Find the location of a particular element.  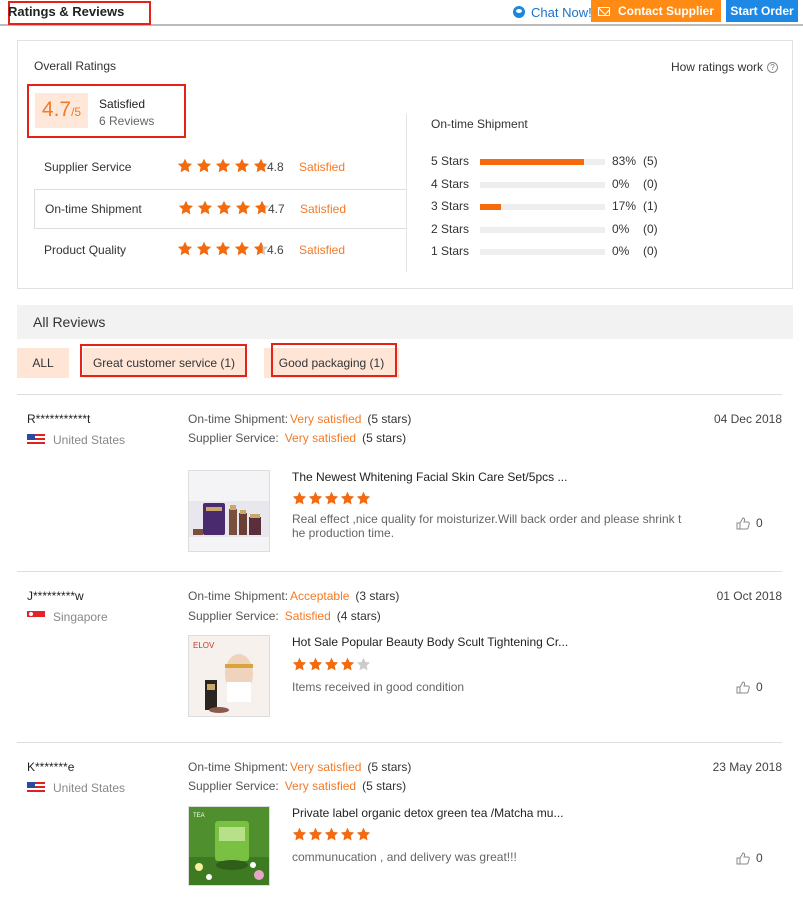

product-thumbnail: ELOV is located at coordinates (229, 676).